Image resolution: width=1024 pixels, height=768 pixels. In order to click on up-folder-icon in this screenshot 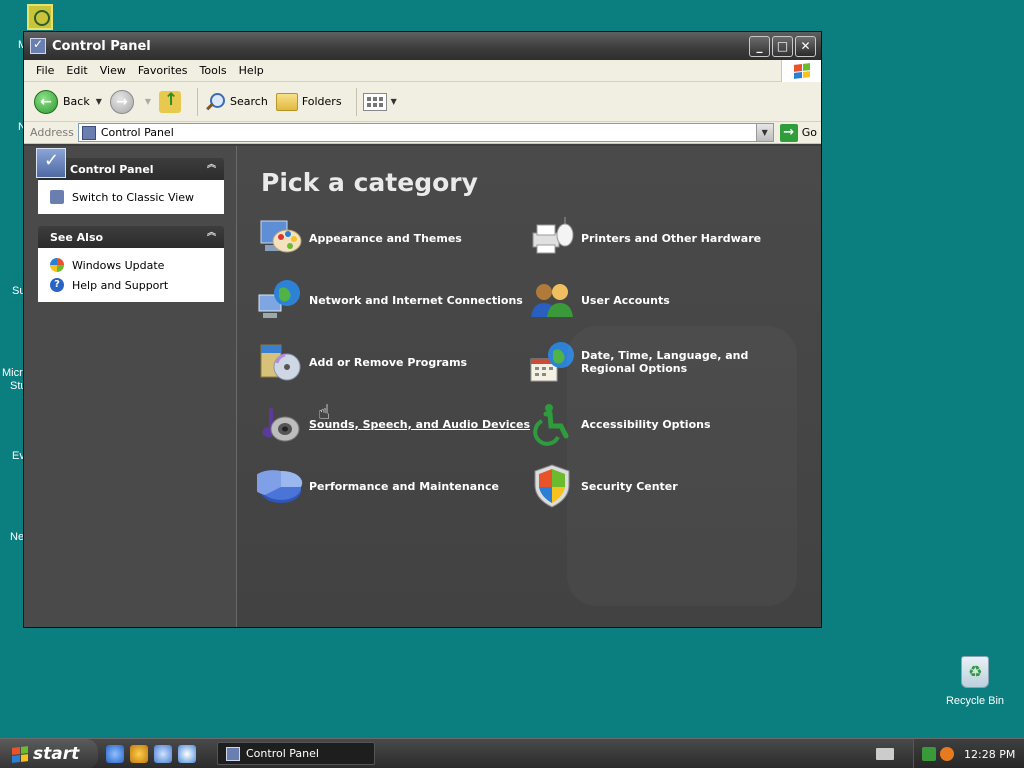, I will do `click(170, 101)`.